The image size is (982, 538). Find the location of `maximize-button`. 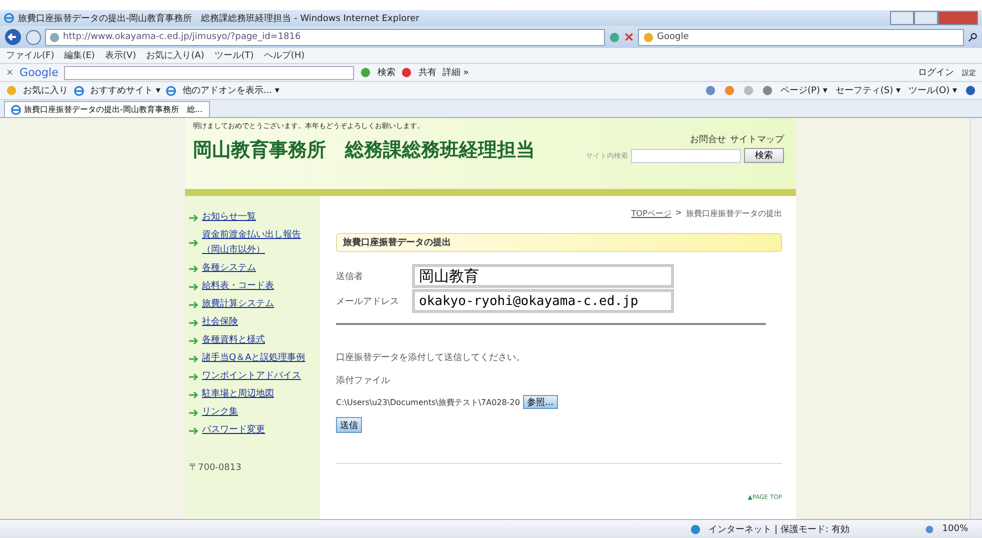

maximize-button is located at coordinates (926, 18).